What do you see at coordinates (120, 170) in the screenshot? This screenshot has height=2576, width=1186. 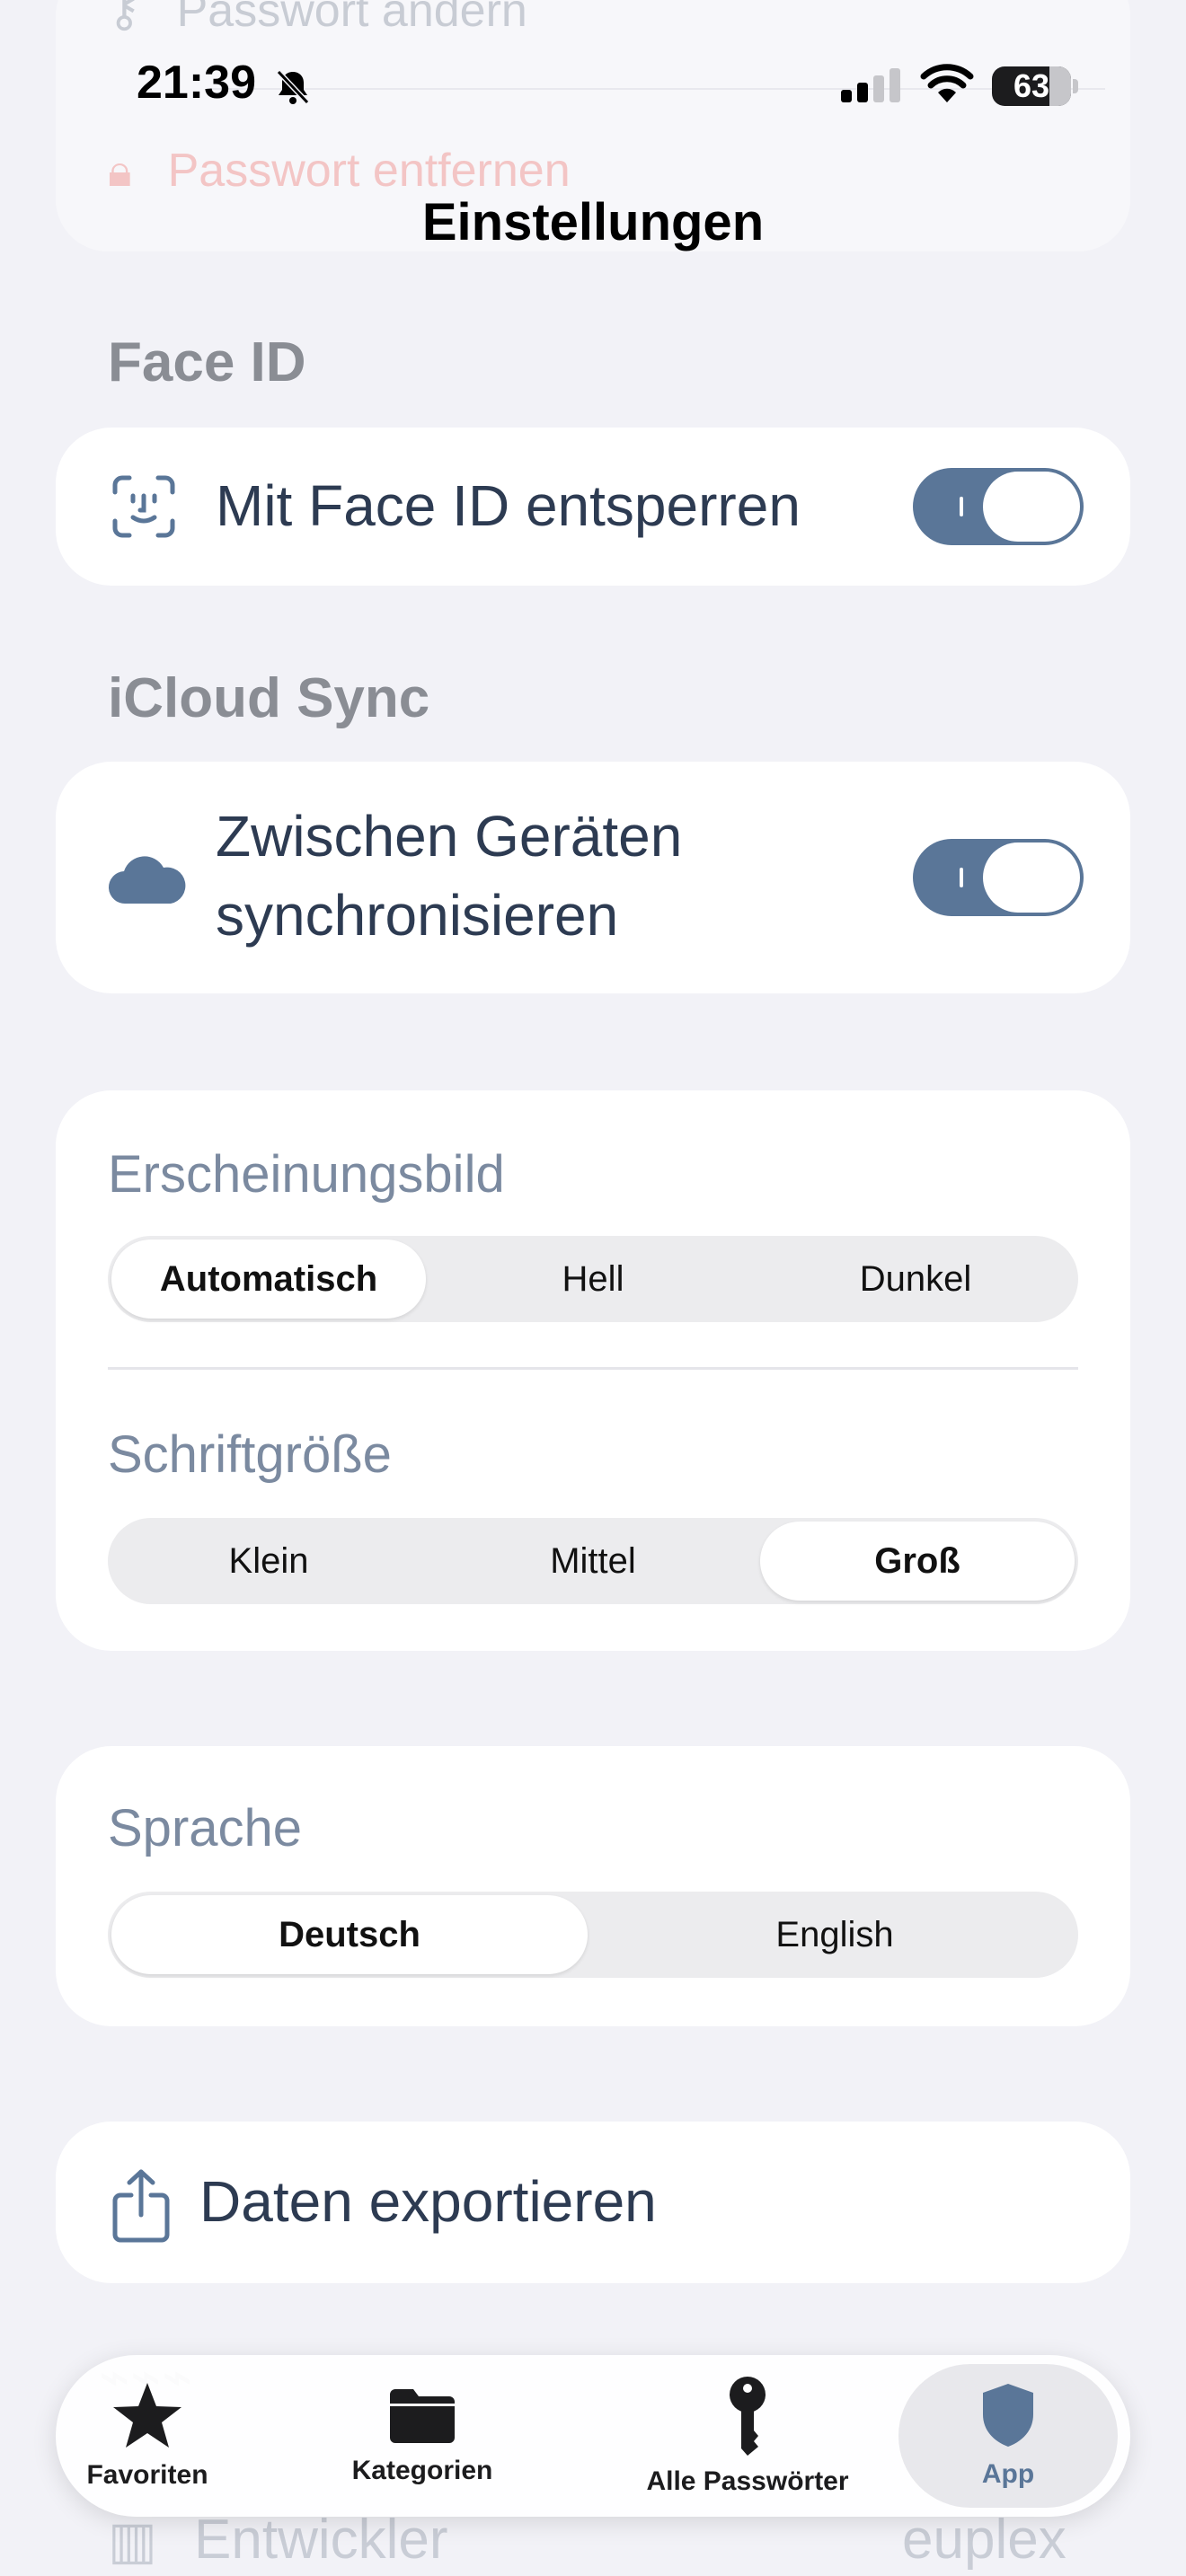 I see `lock-icon: 🔒︎` at bounding box center [120, 170].